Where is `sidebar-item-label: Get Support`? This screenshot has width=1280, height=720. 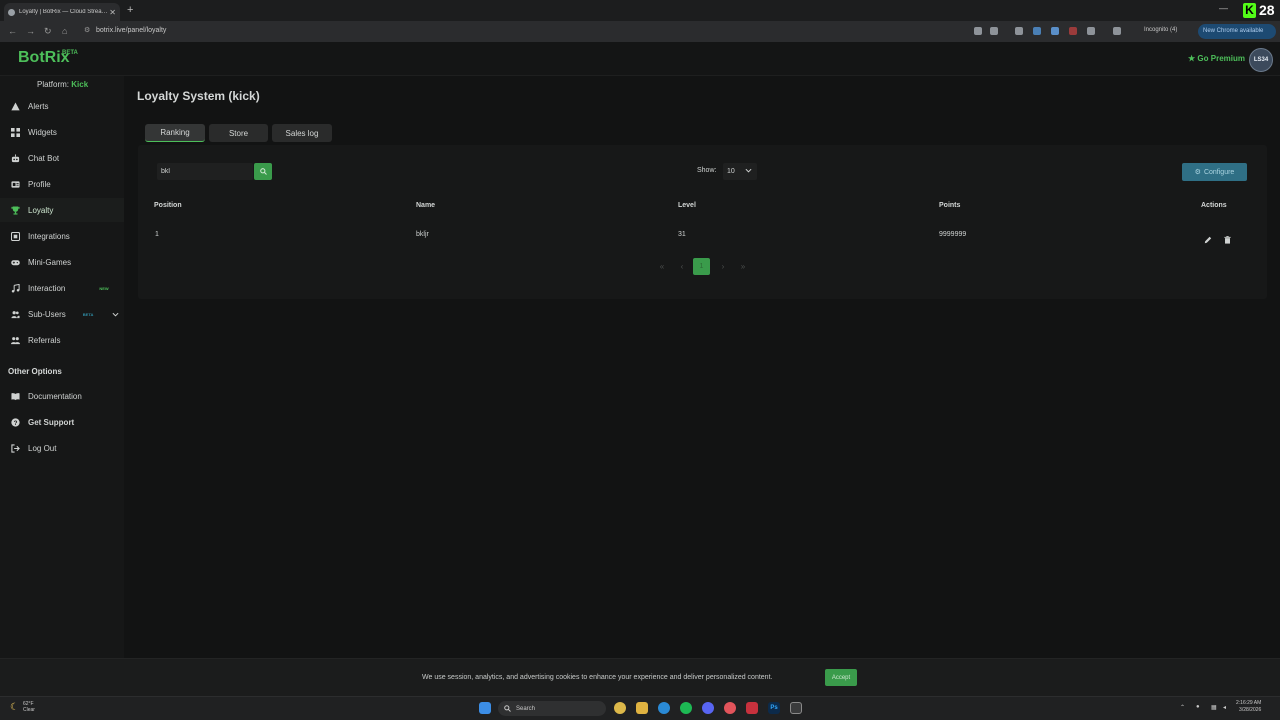
sidebar-item-label: Get Support is located at coordinates (51, 422).